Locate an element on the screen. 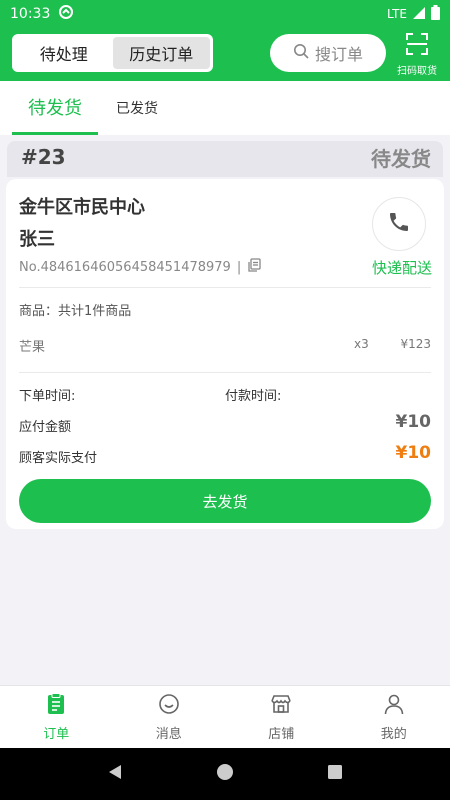 Image resolution: width=450 pixels, height=800 pixels. order-status: 待发货 is located at coordinates (401, 159).